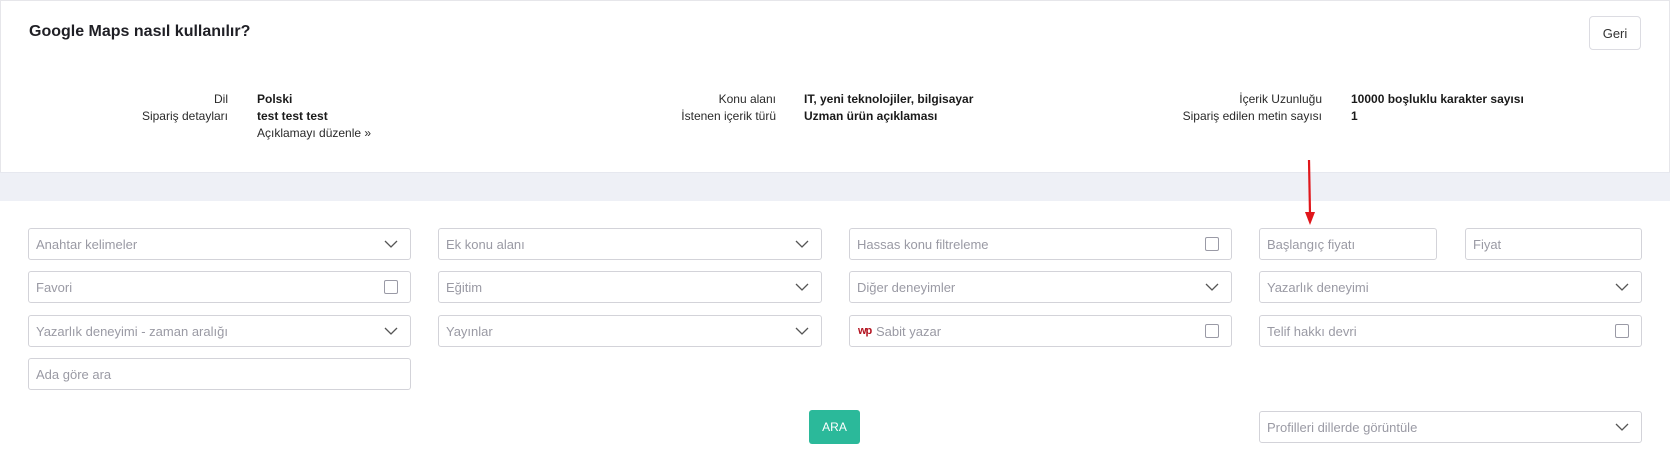 This screenshot has height=462, width=1670. Describe the element at coordinates (906, 287) in the screenshot. I see `other-experience-placeholder: Diğer deneyimler` at that location.